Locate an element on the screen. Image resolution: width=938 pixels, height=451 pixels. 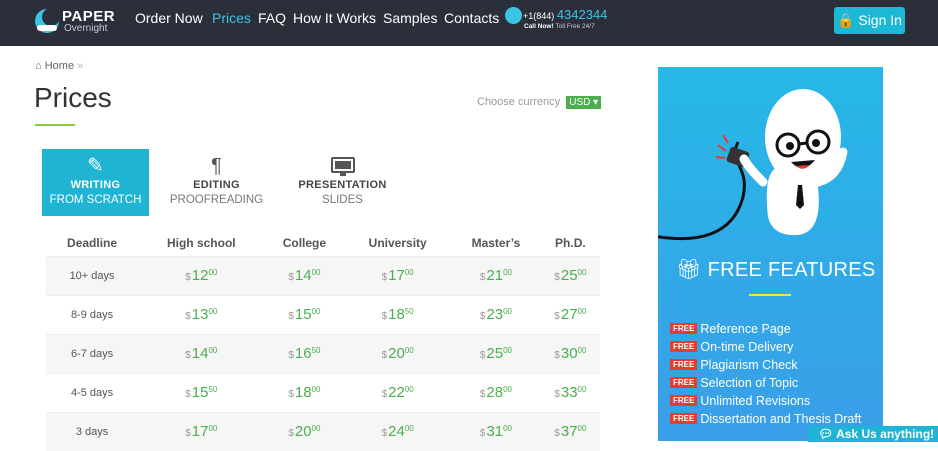
table-row: 10+ days $1200 $1400 $1700 $2100 $2500 is located at coordinates (323, 275).